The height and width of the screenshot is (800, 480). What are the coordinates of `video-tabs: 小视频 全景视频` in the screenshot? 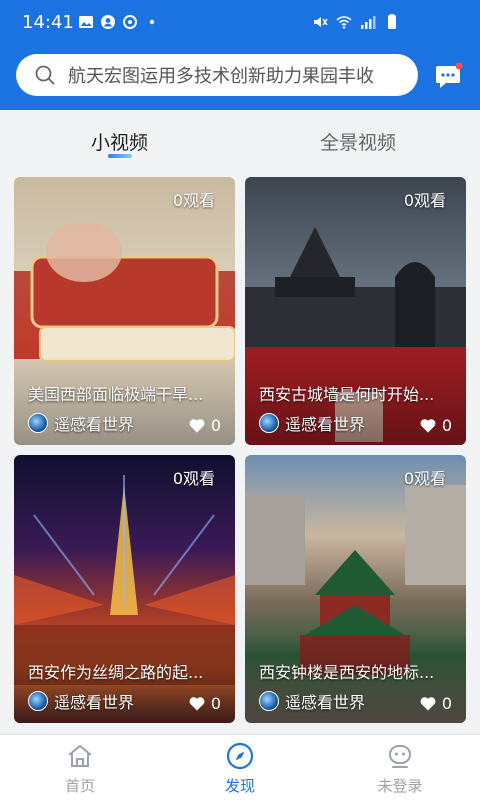 It's located at (240, 140).